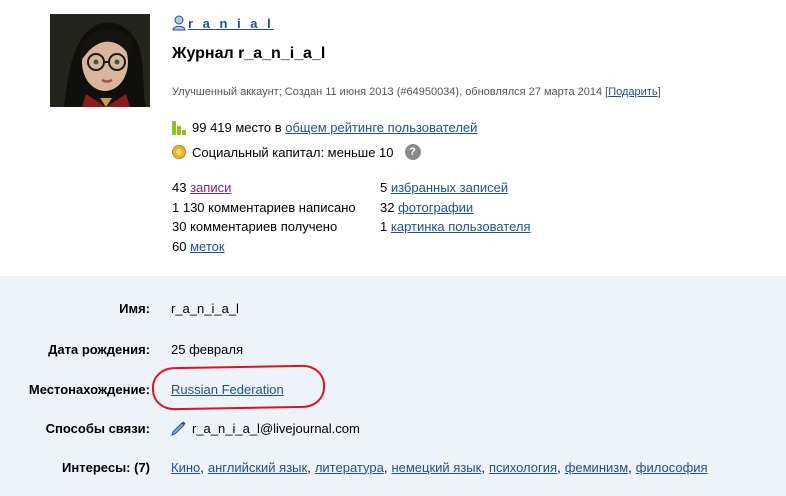 This screenshot has width=786, height=496. I want to click on social-capital: Социальный капитал: меньше 10 ?, so click(296, 152).